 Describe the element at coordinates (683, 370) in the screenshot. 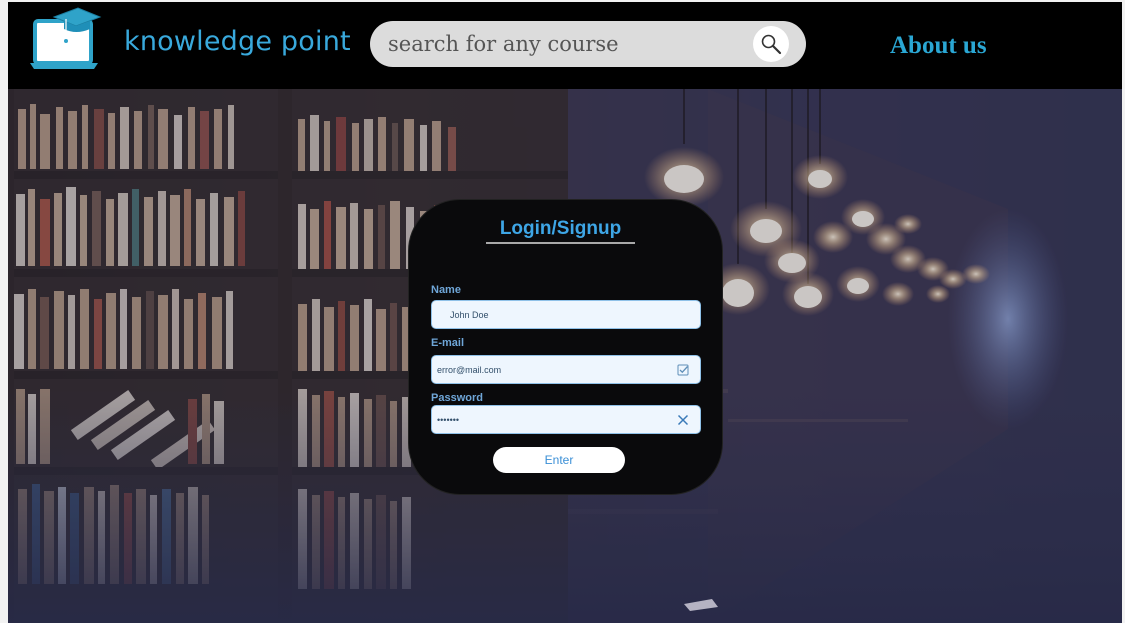

I see `checkbox-icon` at that location.